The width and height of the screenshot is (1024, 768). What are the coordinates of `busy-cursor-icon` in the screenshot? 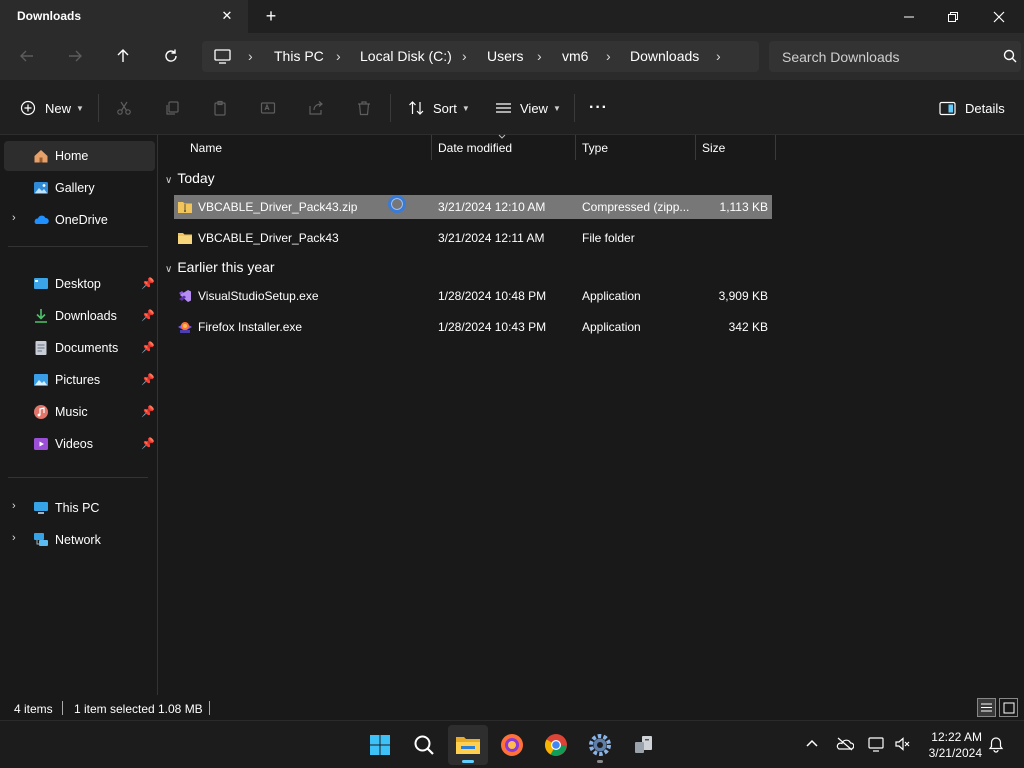 It's located at (397, 204).